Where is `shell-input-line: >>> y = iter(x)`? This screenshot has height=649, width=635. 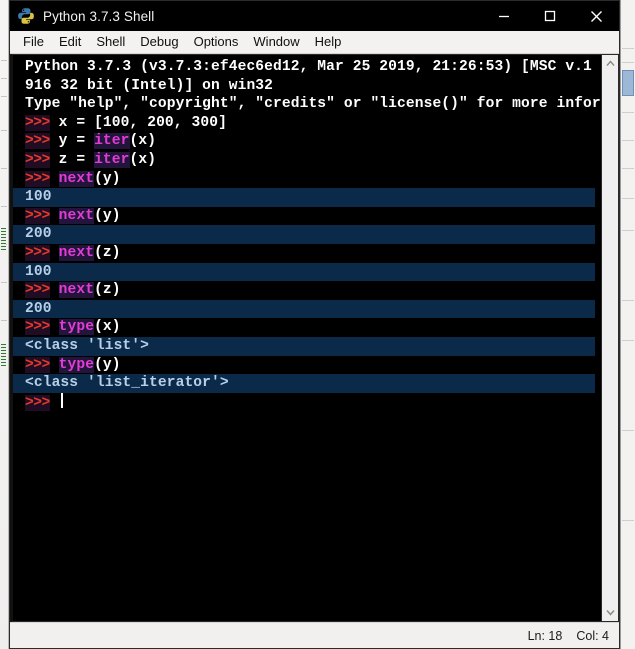 shell-input-line: >>> y = iter(x) is located at coordinates (307, 141).